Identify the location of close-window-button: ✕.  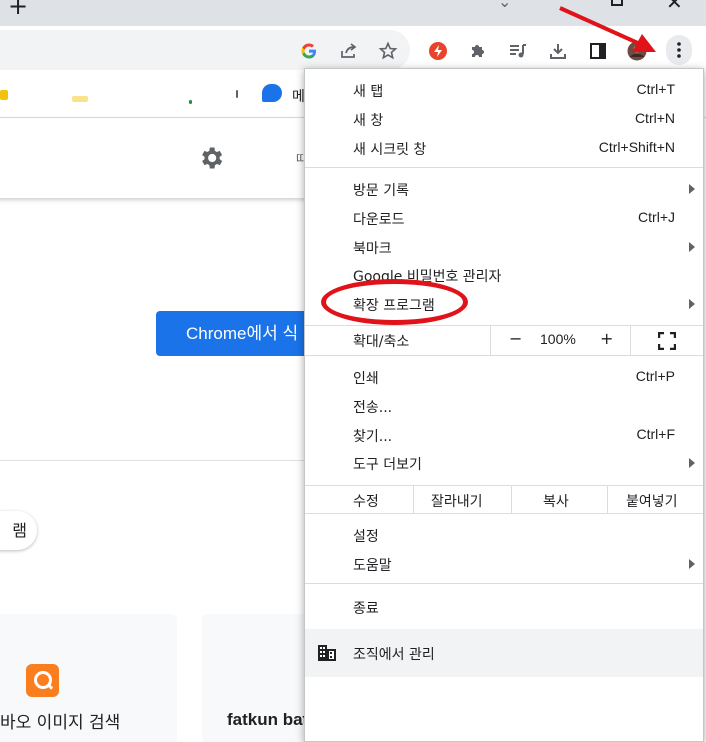
(674, 7).